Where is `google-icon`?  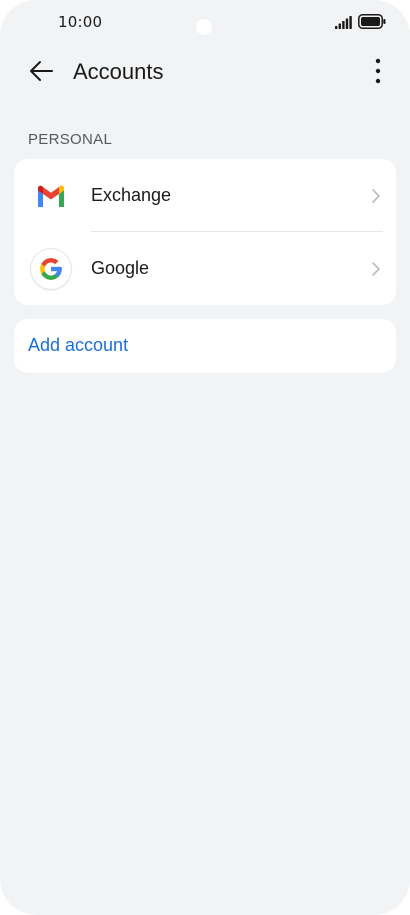 google-icon is located at coordinates (51, 269).